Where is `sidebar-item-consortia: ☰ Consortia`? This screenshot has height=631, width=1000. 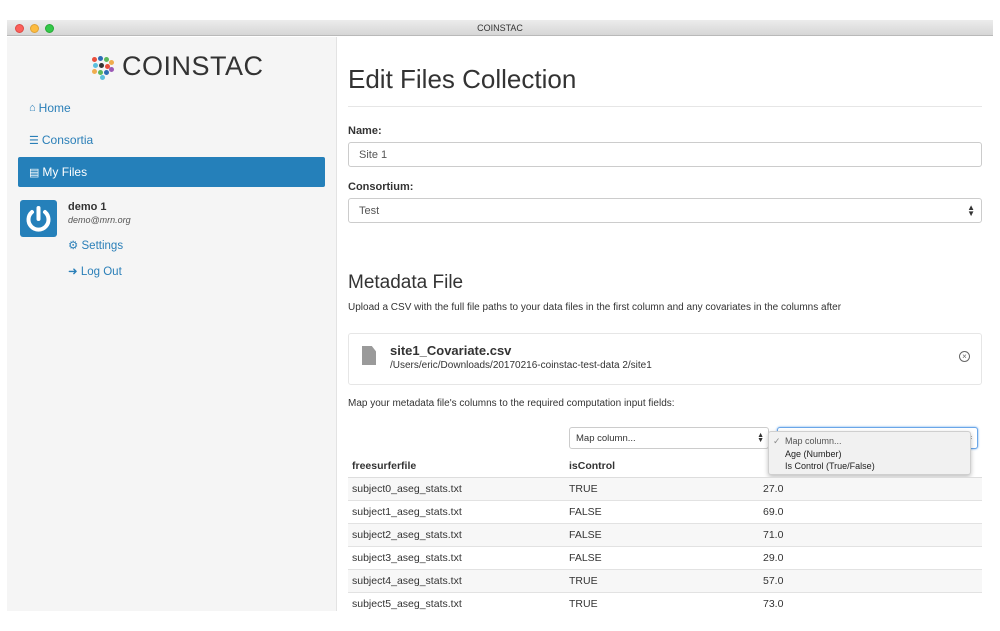
sidebar-item-consortia: ☰ Consortia is located at coordinates (171, 140).